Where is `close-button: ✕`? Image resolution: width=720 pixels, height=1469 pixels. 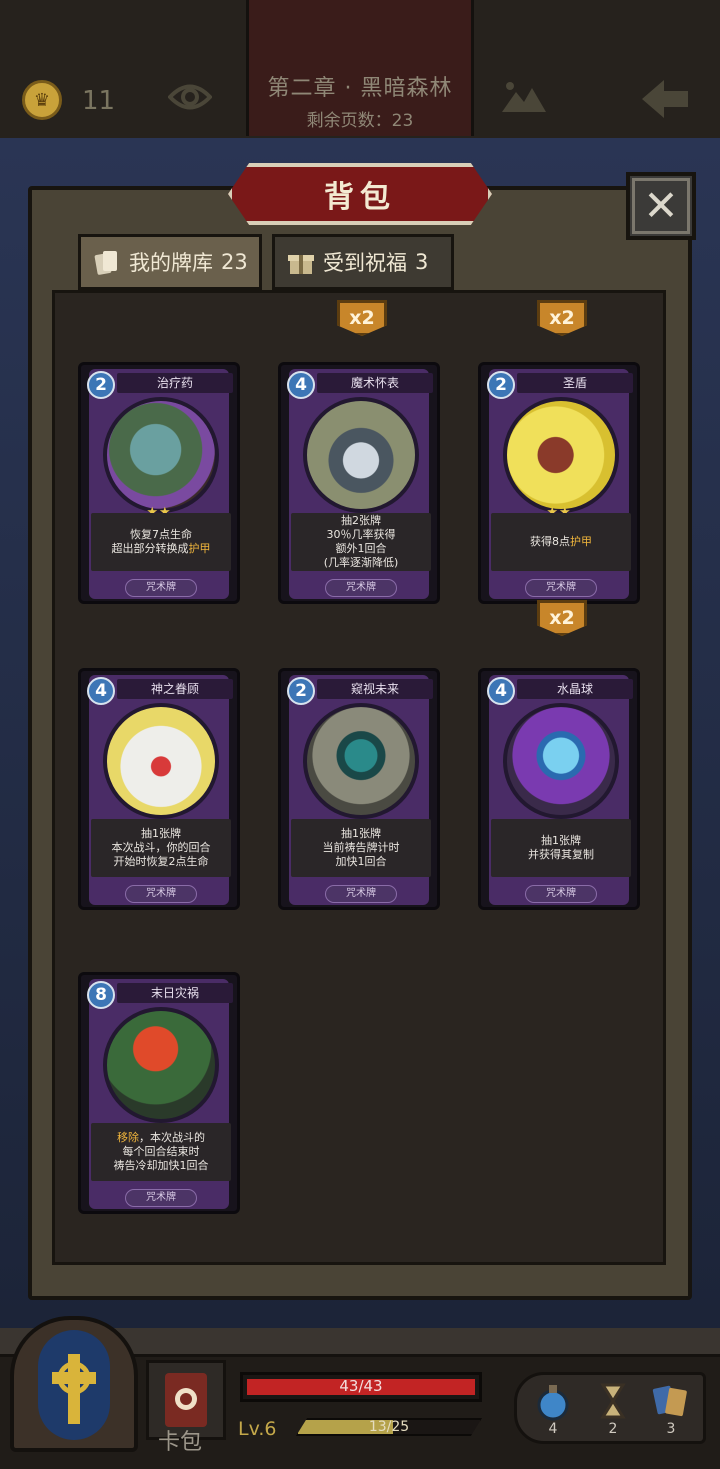 close-button: ✕ is located at coordinates (661, 206).